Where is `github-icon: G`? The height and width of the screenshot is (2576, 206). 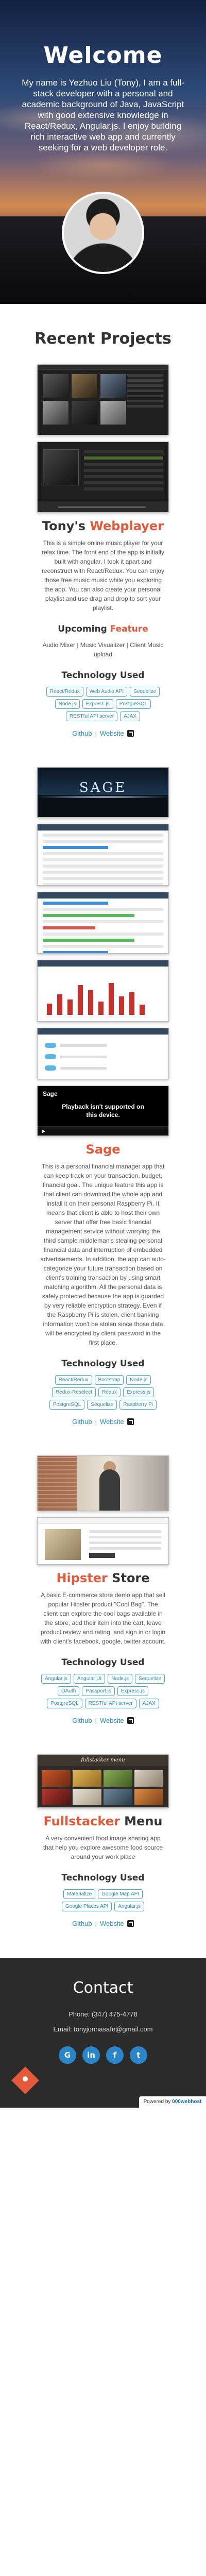 github-icon: G is located at coordinates (68, 2055).